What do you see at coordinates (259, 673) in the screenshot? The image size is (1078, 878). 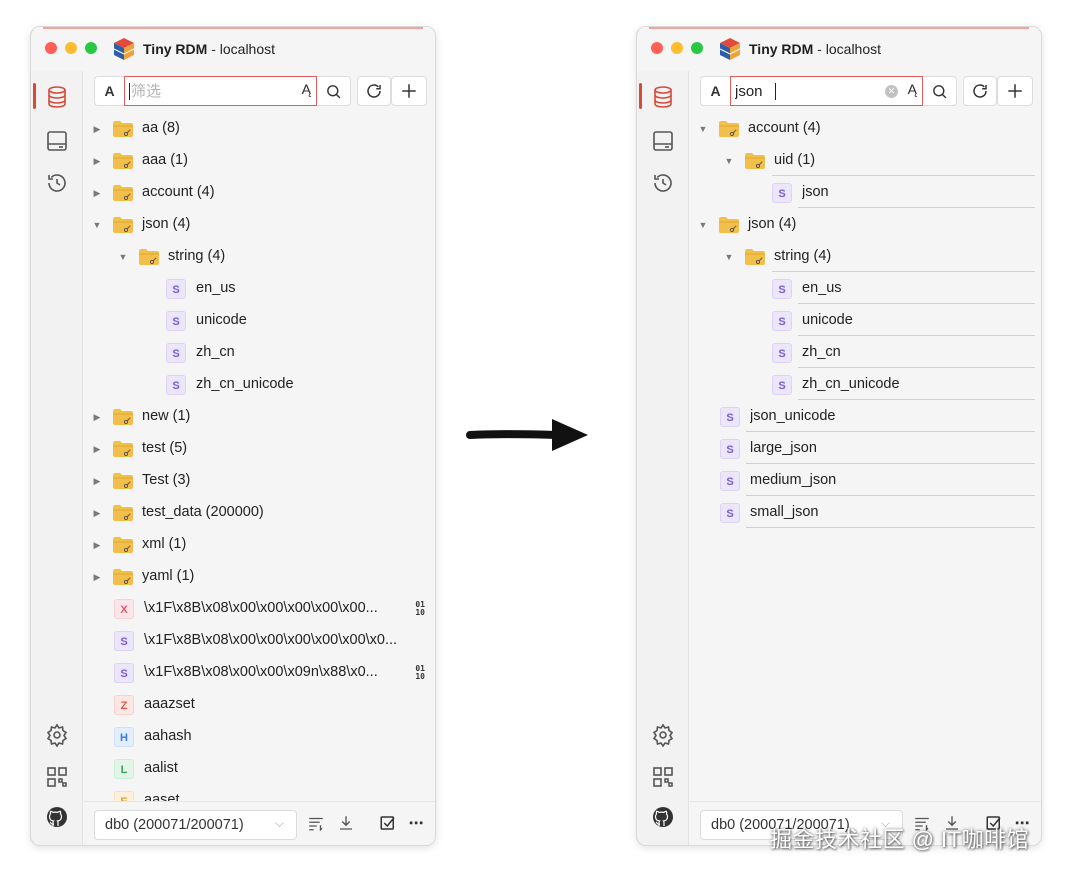 I see `tree-key-row: S \x1F\x8B\x08\x00\x00\x09n\x88\x0... 01 10` at bounding box center [259, 673].